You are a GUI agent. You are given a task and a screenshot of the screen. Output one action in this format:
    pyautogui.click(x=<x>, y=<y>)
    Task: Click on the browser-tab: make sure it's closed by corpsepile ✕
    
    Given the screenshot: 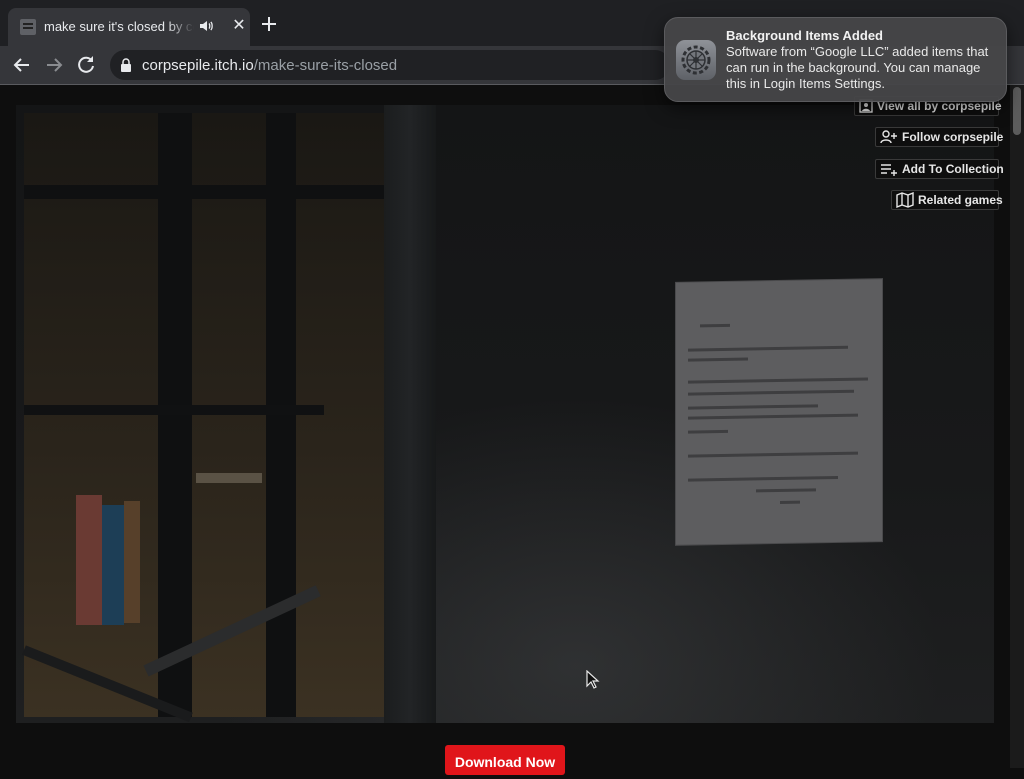 What is the action you would take?
    pyautogui.click(x=129, y=27)
    